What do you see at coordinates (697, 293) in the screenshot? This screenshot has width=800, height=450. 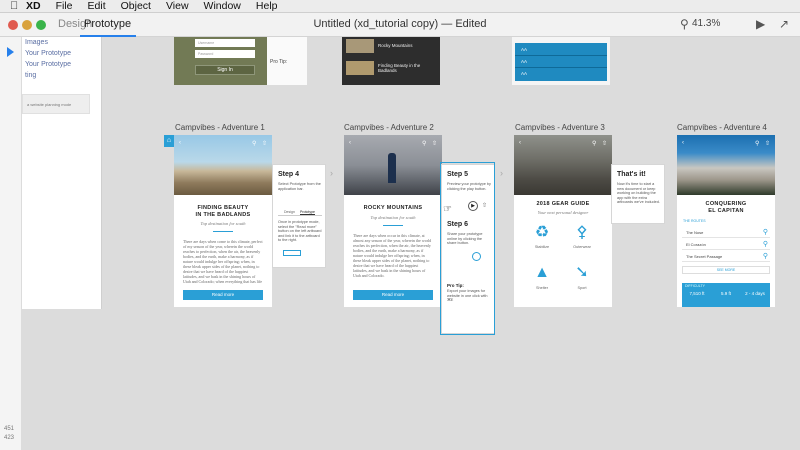 I see `stat-value: 7,510 ft` at bounding box center [697, 293].